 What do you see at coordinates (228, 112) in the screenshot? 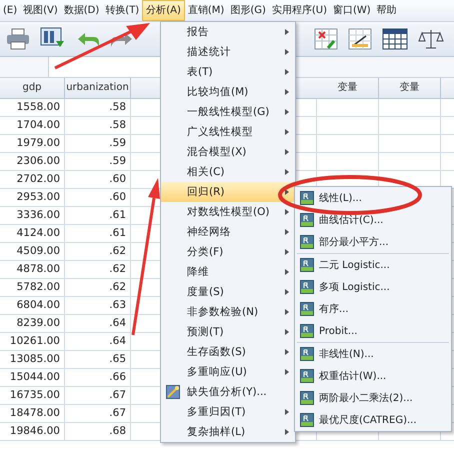
I see `menu-item: 一般线性模型(G)` at bounding box center [228, 112].